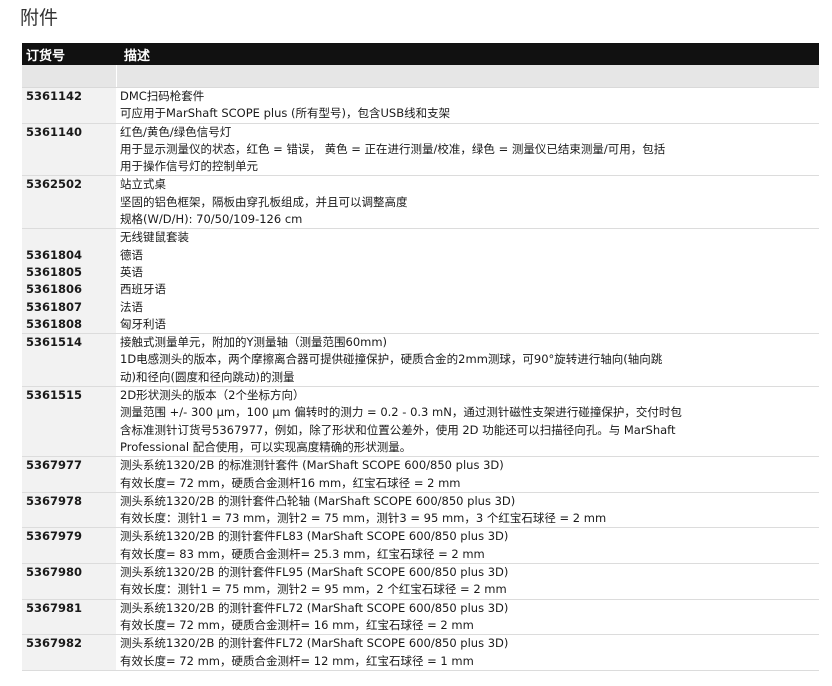 The height and width of the screenshot is (686, 832). I want to click on order-number-cell: 5361514, so click(69, 360).